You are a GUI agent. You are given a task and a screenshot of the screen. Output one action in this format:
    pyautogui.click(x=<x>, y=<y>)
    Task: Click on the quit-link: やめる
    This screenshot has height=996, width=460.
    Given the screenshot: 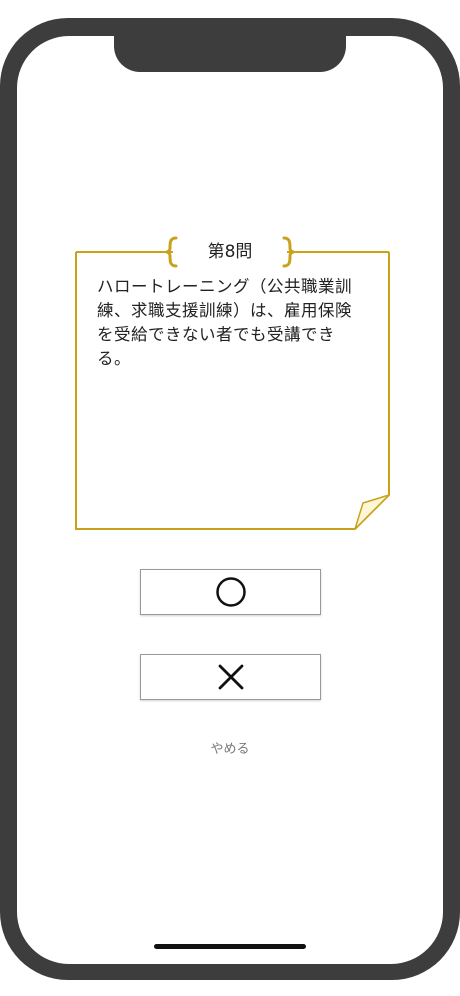 What is the action you would take?
    pyautogui.click(x=230, y=747)
    